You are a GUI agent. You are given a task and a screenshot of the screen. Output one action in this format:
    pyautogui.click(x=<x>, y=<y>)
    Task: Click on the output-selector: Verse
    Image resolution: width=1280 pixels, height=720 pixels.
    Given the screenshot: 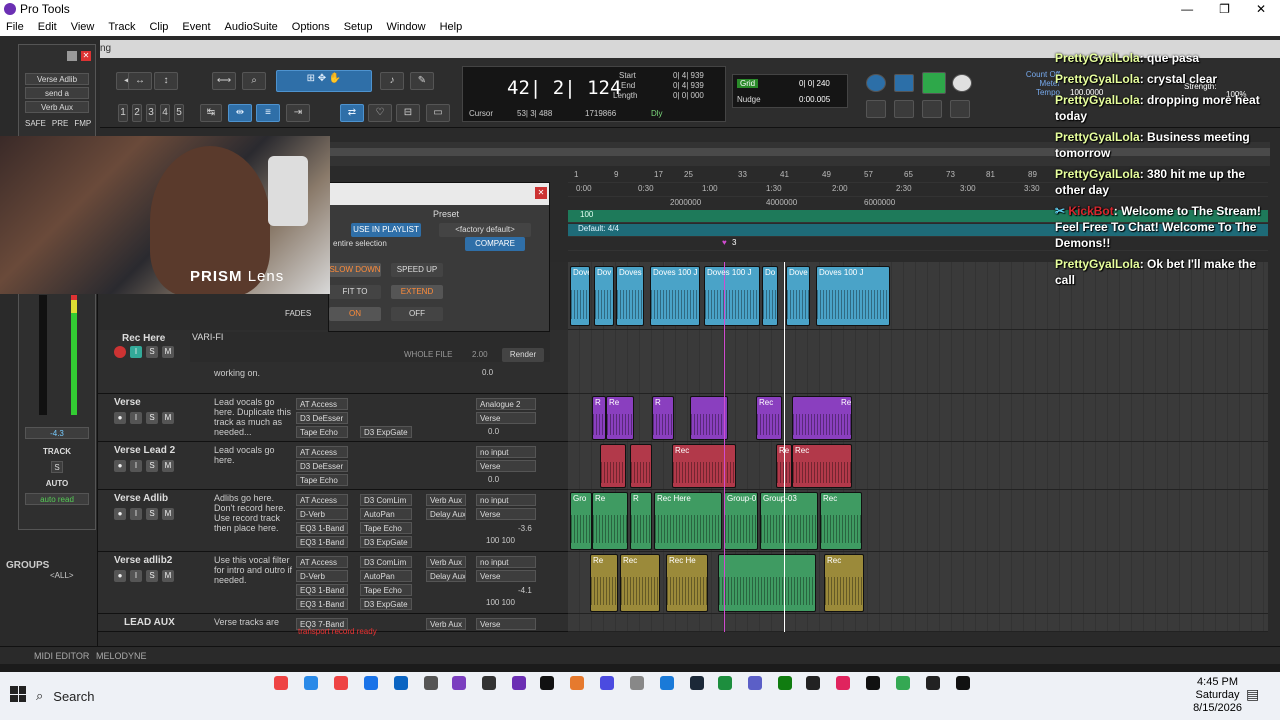 What is the action you would take?
    pyautogui.click(x=506, y=418)
    